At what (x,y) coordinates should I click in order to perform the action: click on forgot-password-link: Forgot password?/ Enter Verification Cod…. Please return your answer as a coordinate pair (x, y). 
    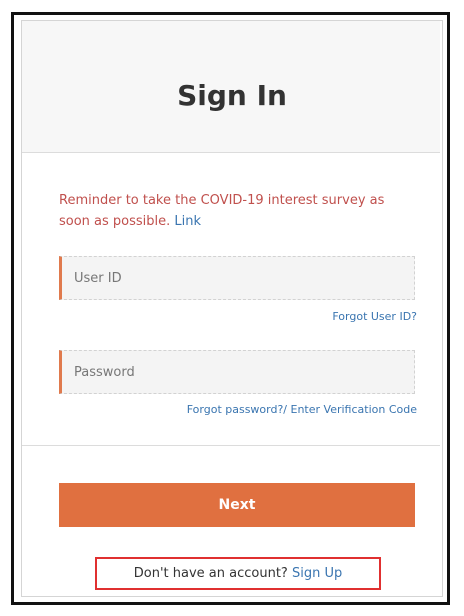
    Looking at the image, I should click on (302, 409).